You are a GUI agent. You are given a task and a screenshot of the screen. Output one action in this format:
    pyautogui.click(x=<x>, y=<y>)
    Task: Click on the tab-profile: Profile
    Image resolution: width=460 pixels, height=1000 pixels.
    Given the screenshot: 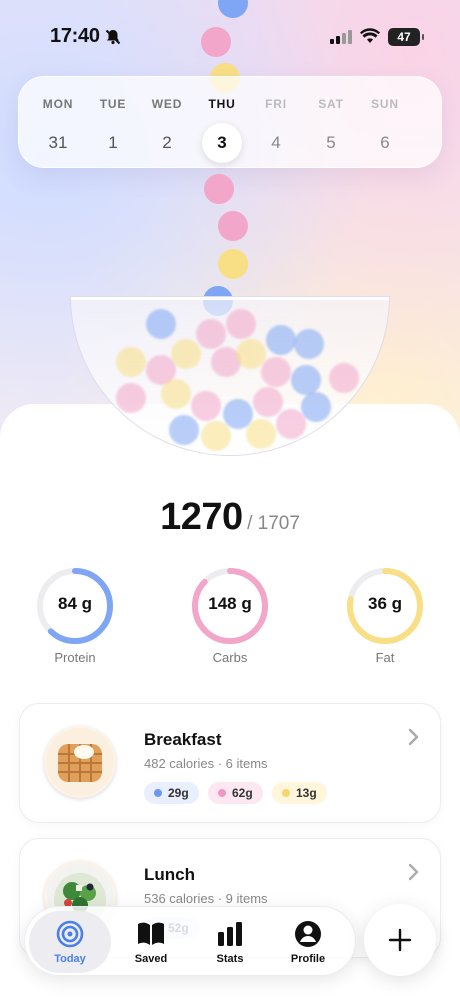 What is the action you would take?
    pyautogui.click(x=308, y=942)
    